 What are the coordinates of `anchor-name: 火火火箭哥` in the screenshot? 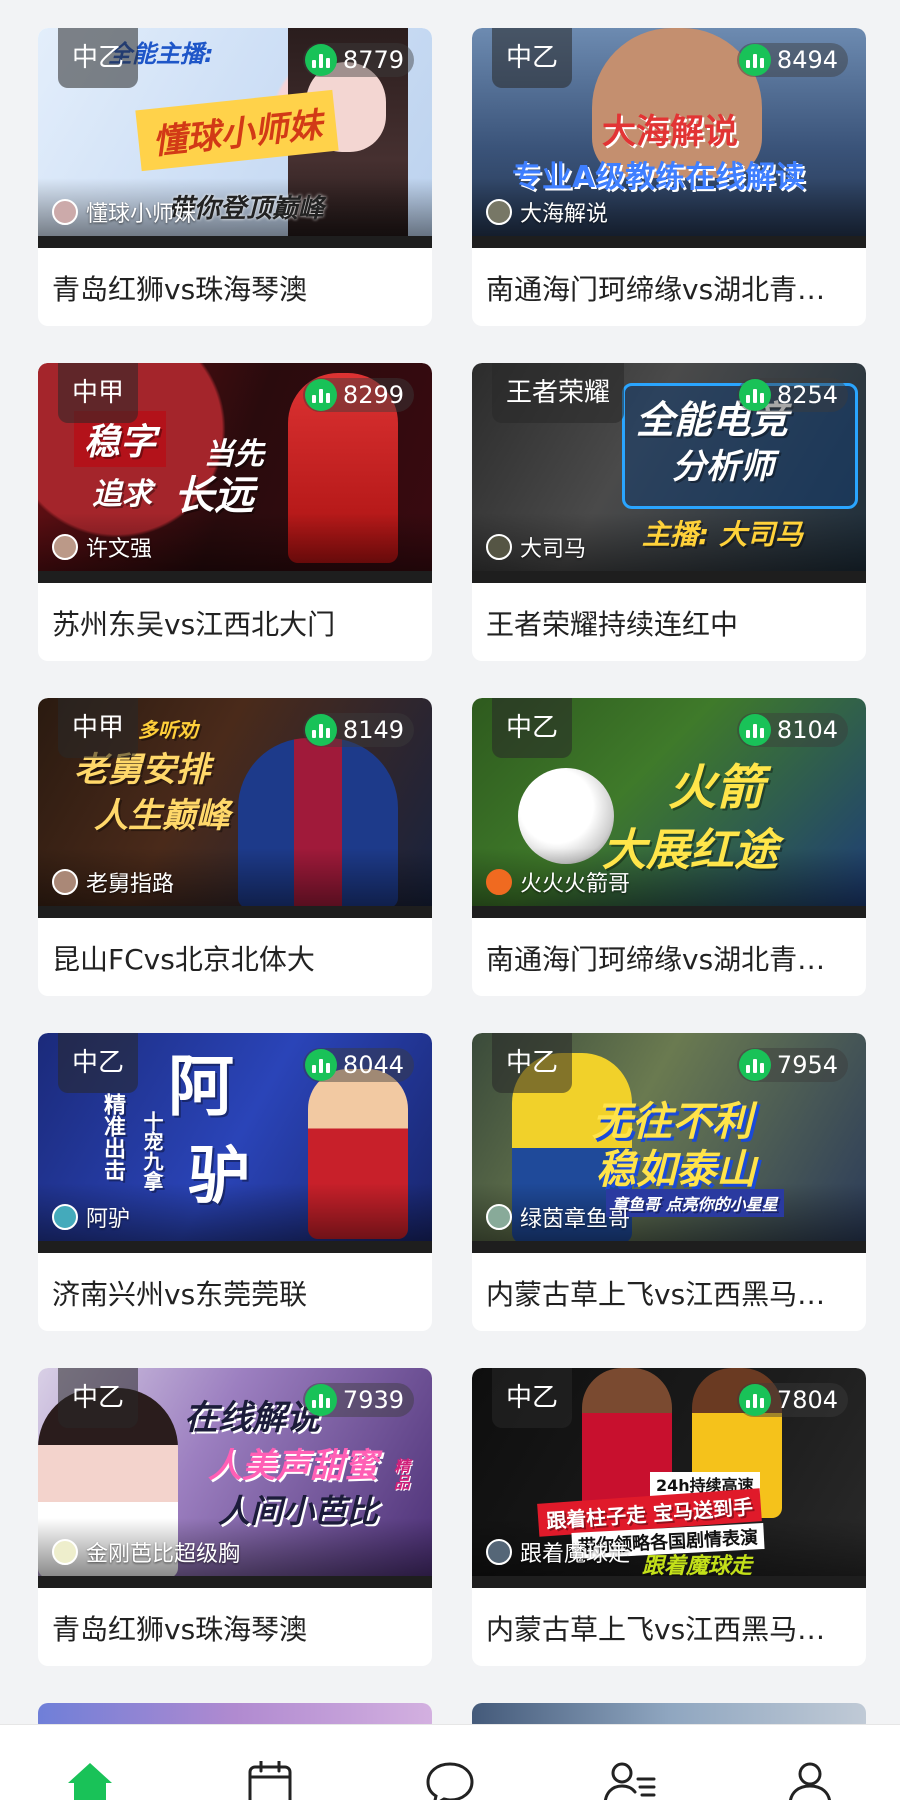 It's located at (575, 884).